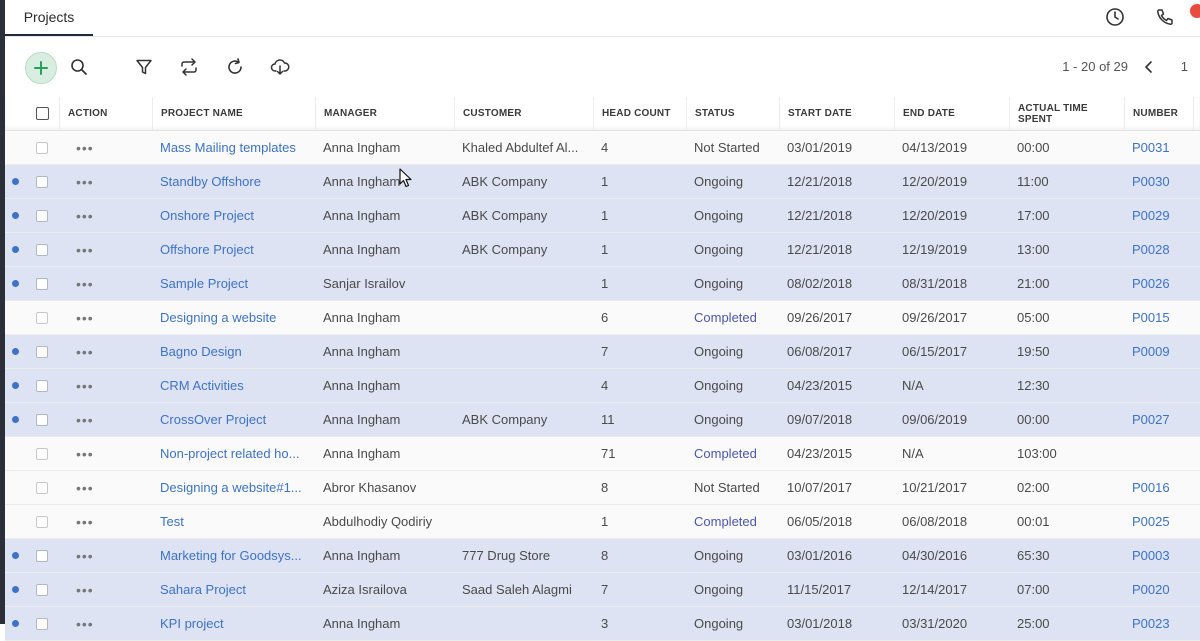  I want to click on start-date-cell: 11/15/2017, so click(819, 589).